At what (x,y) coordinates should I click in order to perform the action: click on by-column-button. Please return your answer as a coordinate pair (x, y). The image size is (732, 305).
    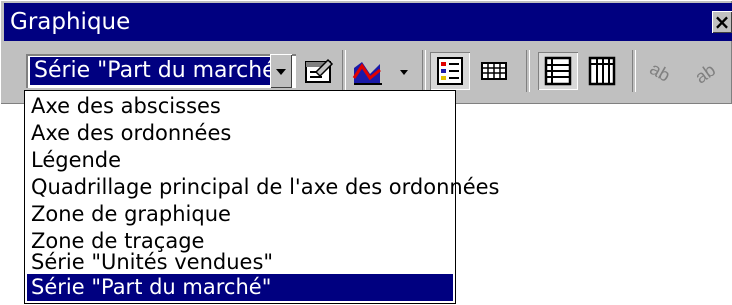
    Looking at the image, I should click on (602, 71).